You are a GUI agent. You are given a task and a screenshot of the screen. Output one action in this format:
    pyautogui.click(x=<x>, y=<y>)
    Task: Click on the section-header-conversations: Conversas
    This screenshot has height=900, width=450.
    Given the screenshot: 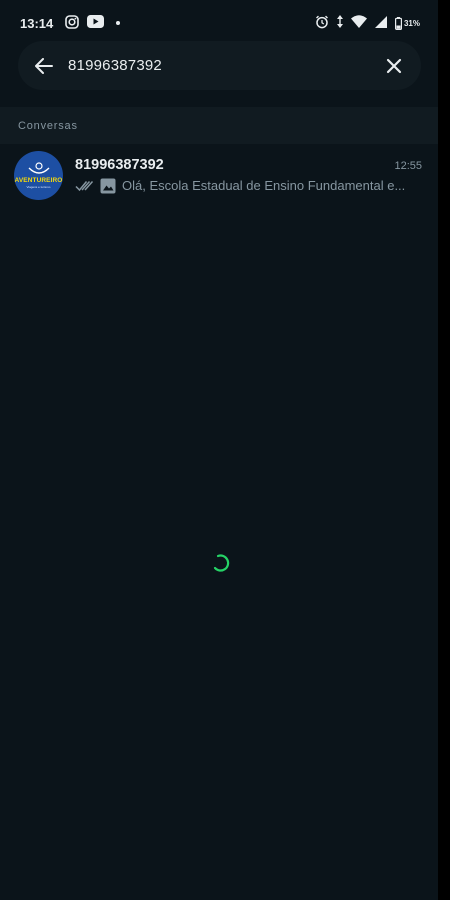 What is the action you would take?
    pyautogui.click(x=219, y=125)
    